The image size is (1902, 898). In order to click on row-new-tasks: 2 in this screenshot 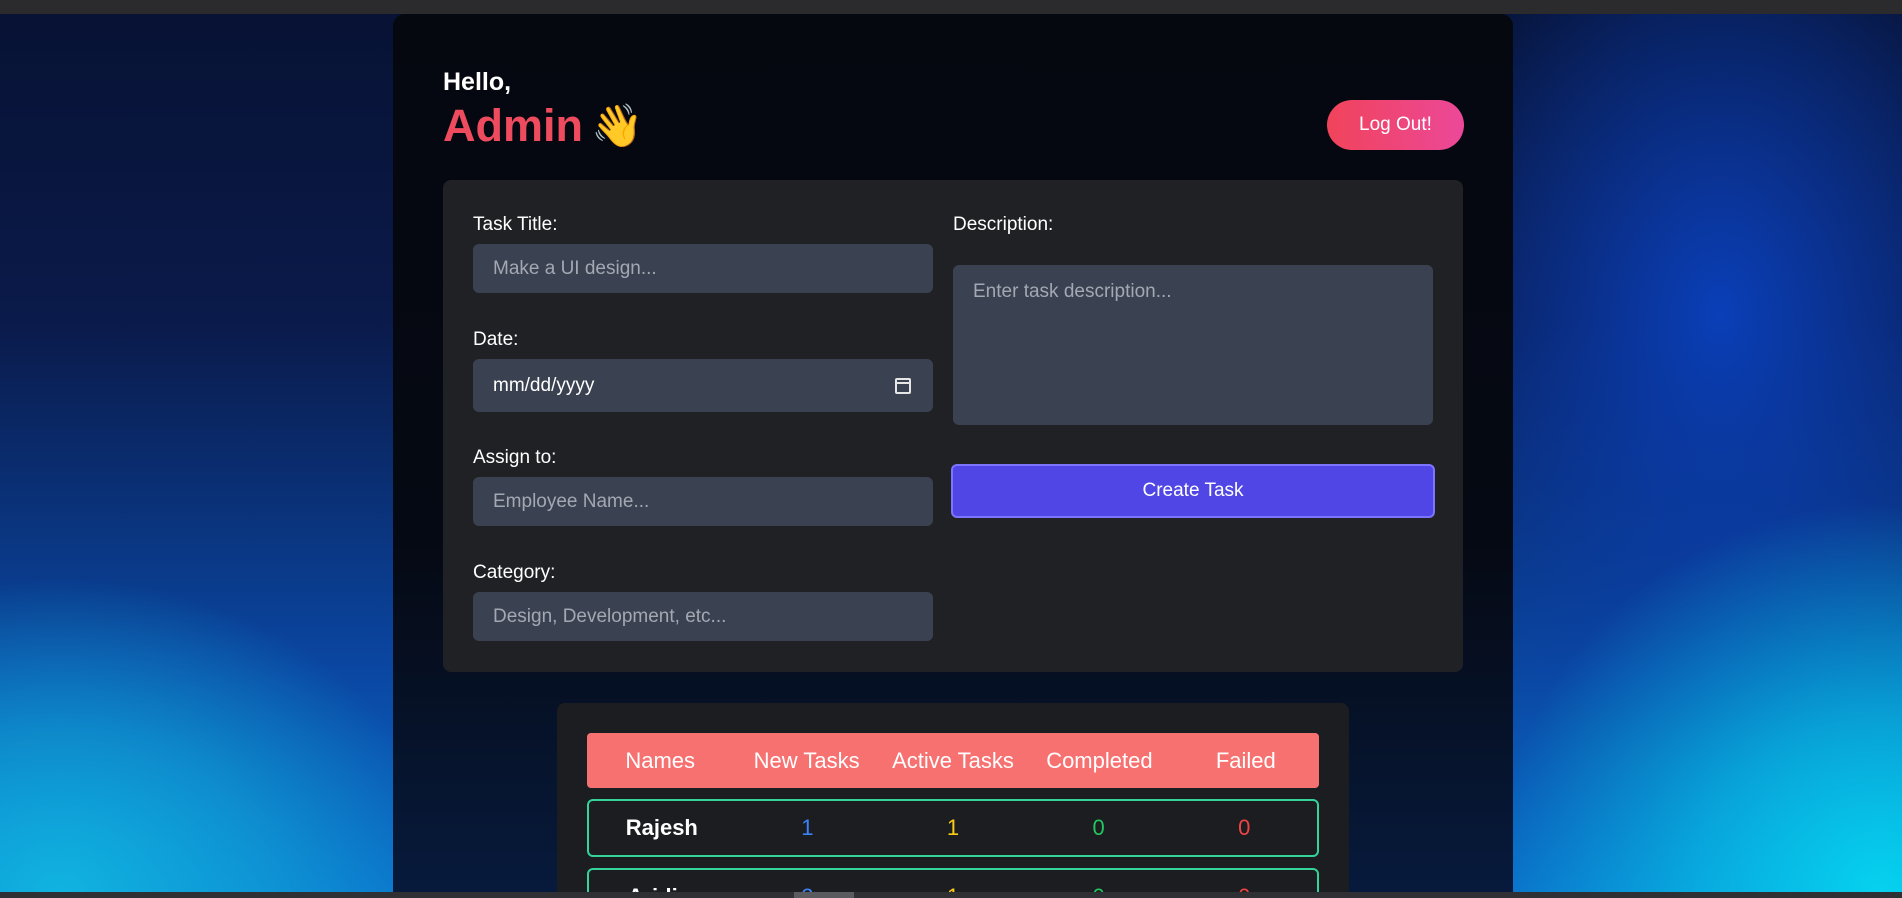, I will do `click(808, 888)`.